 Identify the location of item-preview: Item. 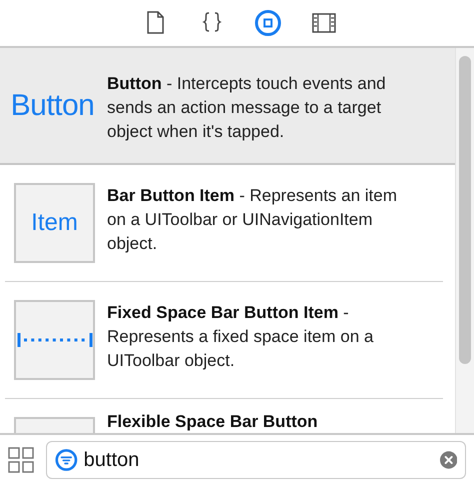
(54, 223).